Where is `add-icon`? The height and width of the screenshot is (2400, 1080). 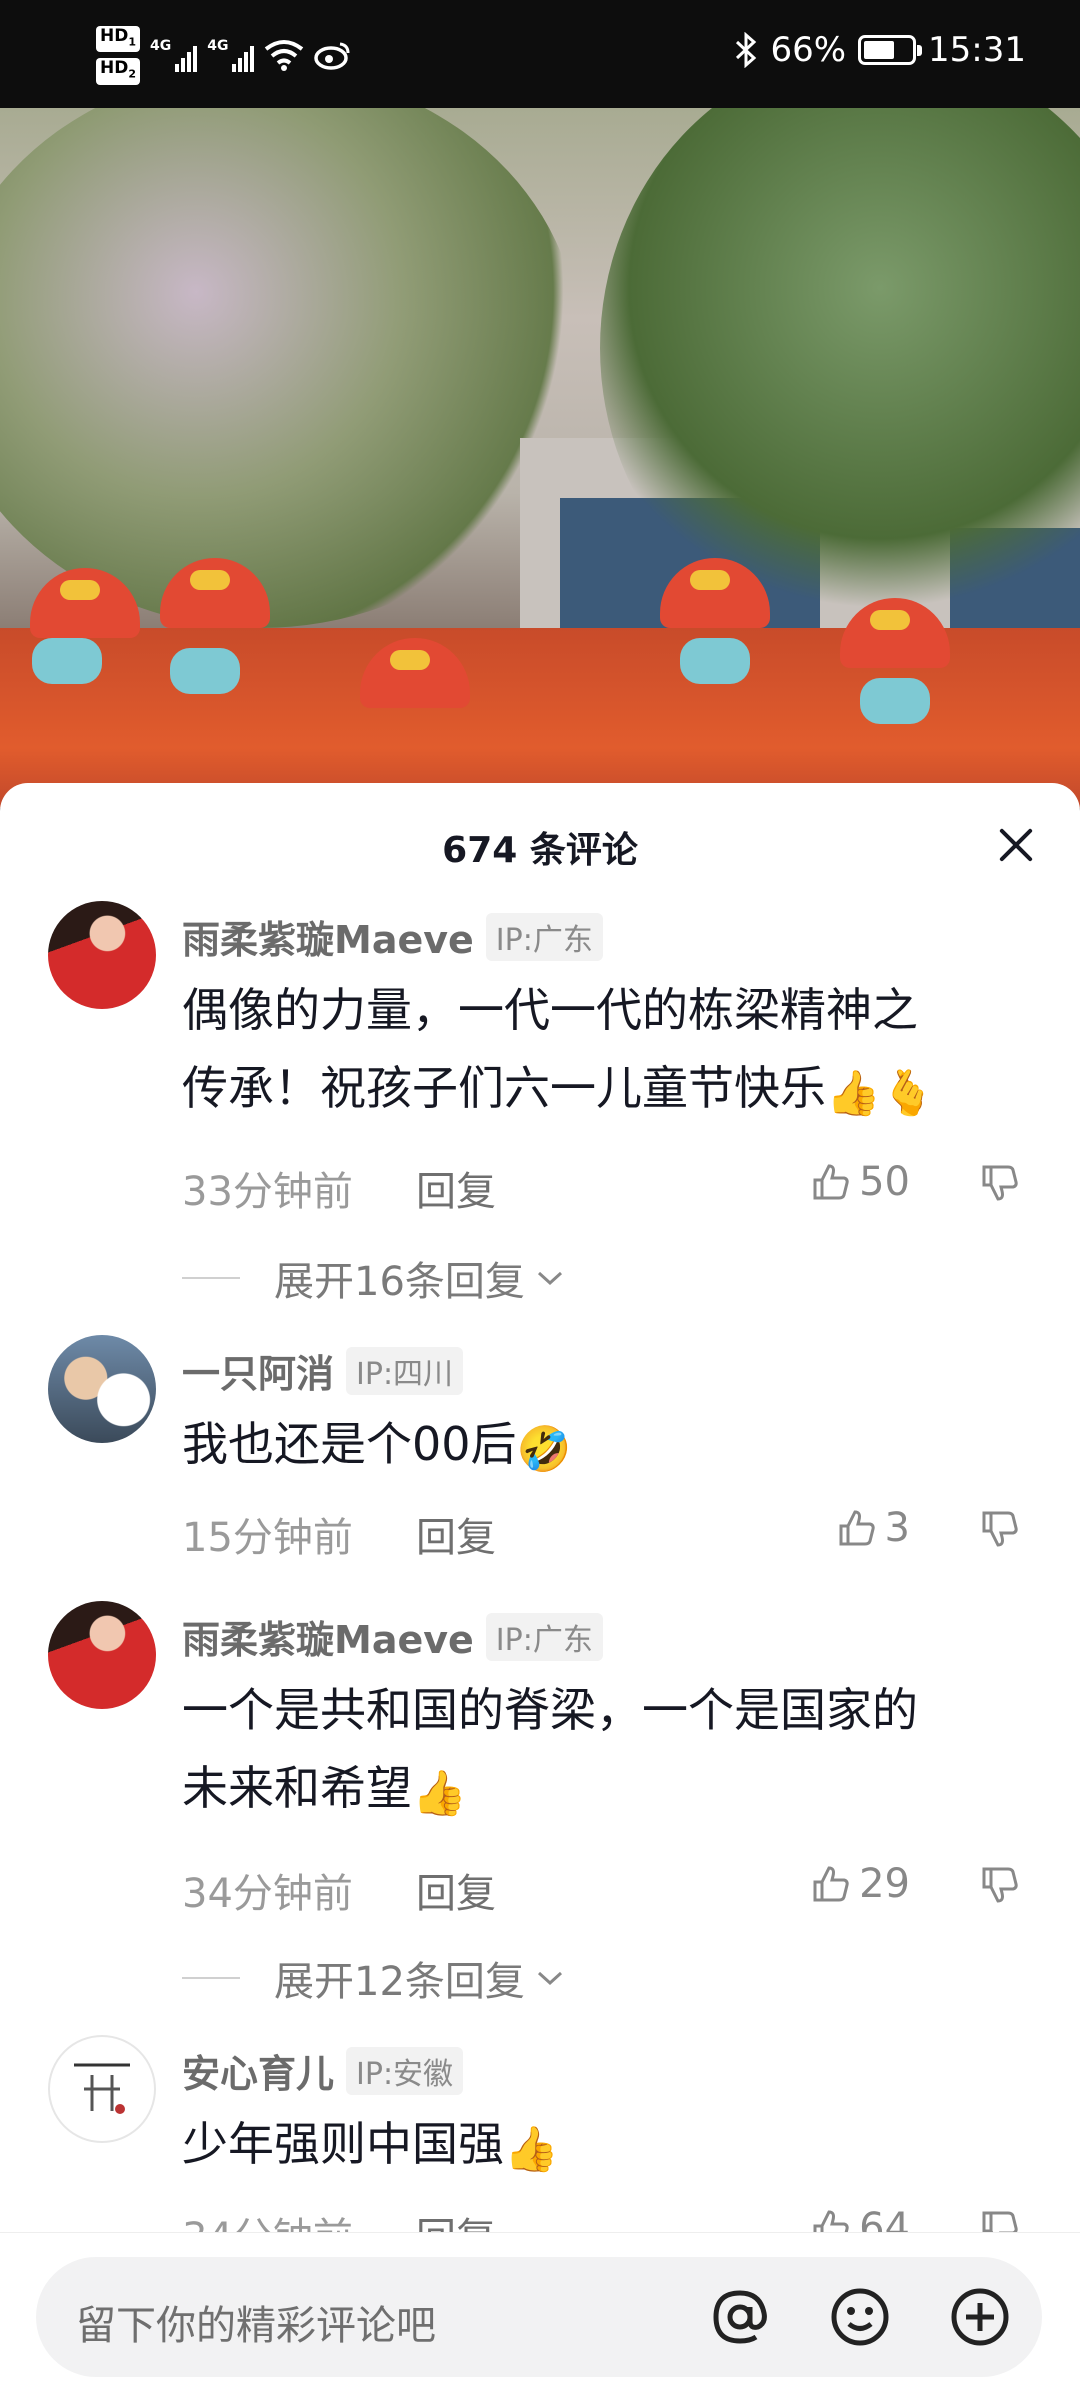 add-icon is located at coordinates (980, 2317).